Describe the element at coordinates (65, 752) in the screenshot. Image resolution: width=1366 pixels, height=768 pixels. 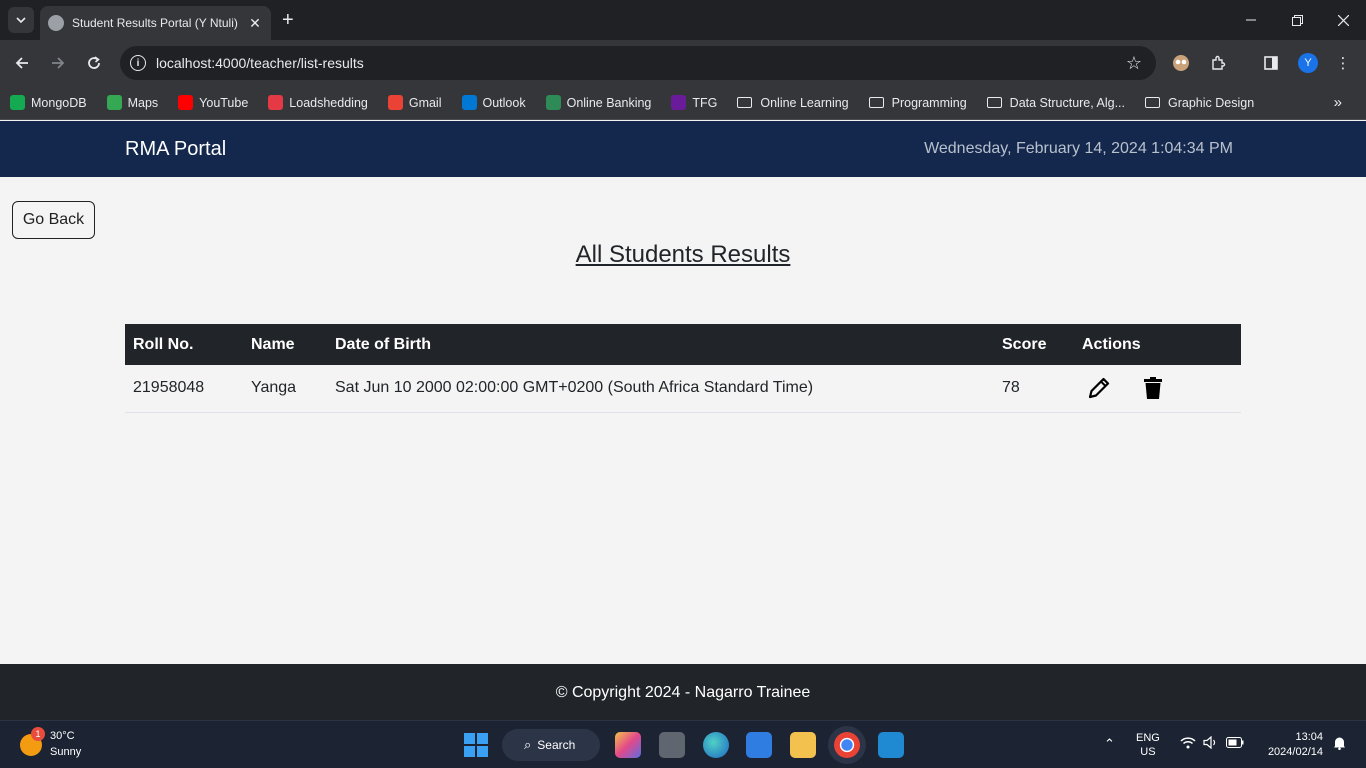
I see `weather-condition: Sunny` at that location.